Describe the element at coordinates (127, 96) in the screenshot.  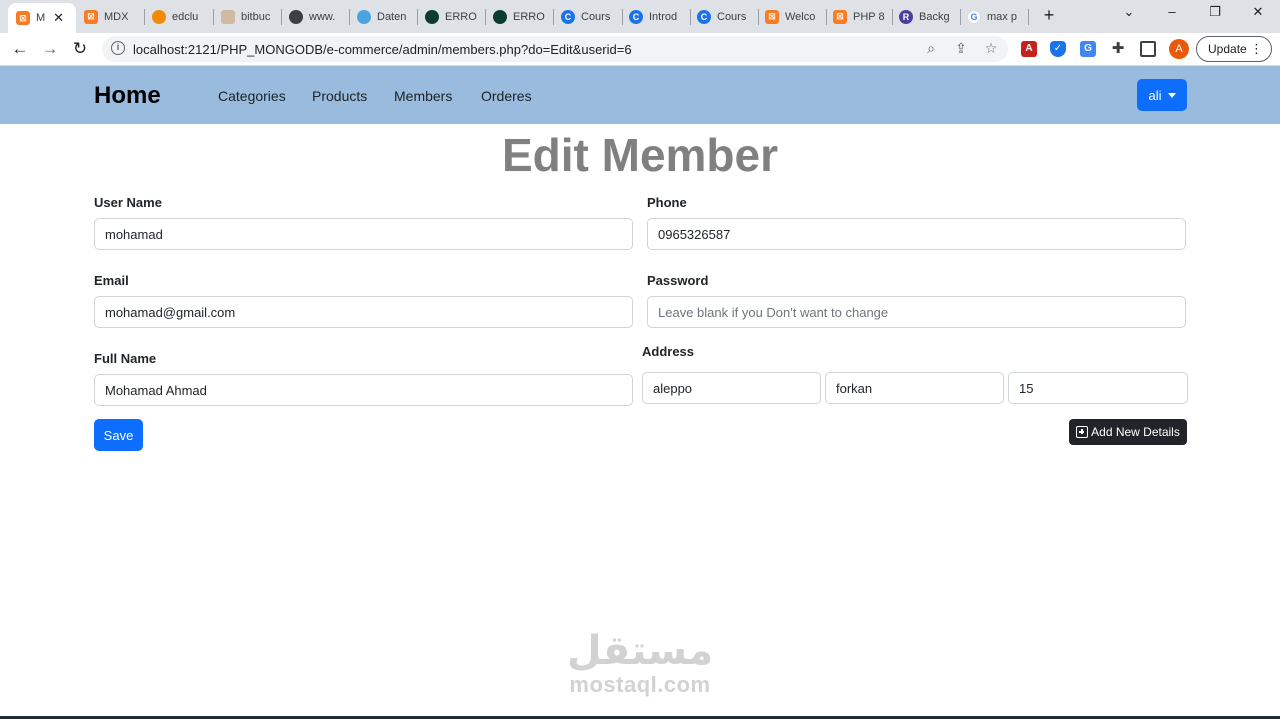
I see `navbar-brand: Home` at that location.